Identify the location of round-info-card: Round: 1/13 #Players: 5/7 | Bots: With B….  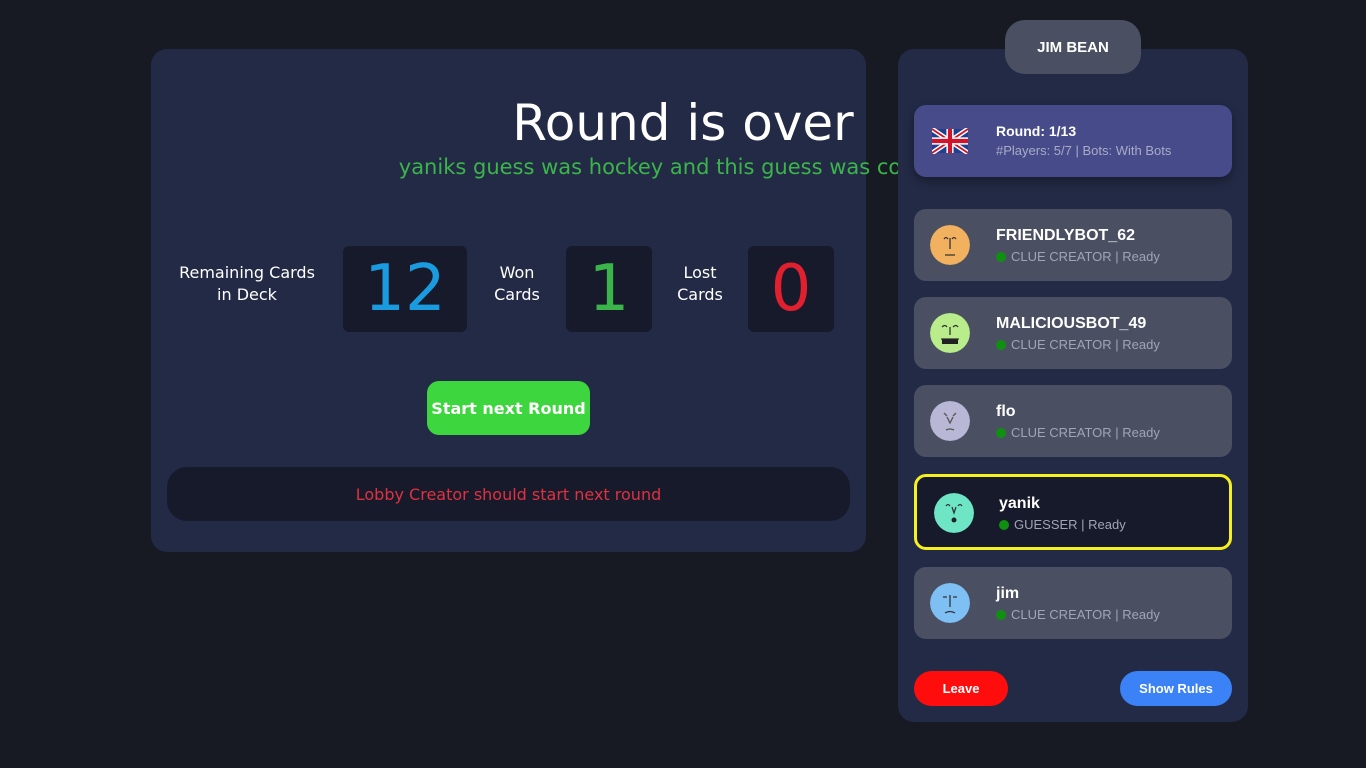
(1073, 141).